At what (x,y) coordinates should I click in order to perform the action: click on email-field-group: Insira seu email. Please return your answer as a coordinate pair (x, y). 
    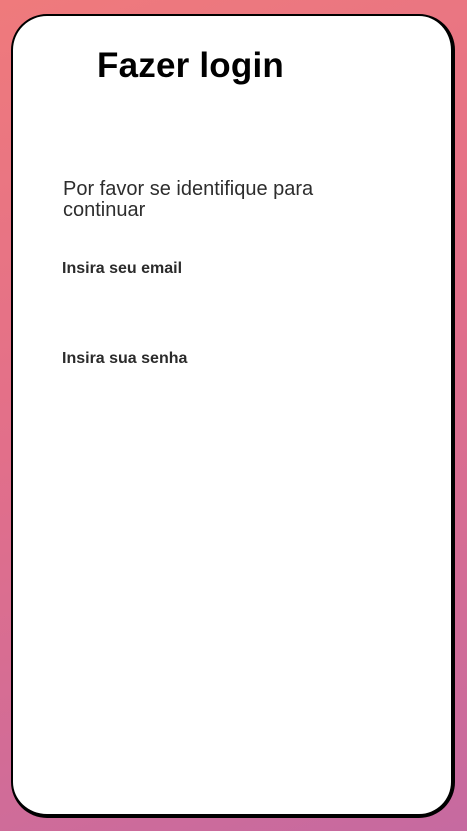
    Looking at the image, I should click on (232, 289).